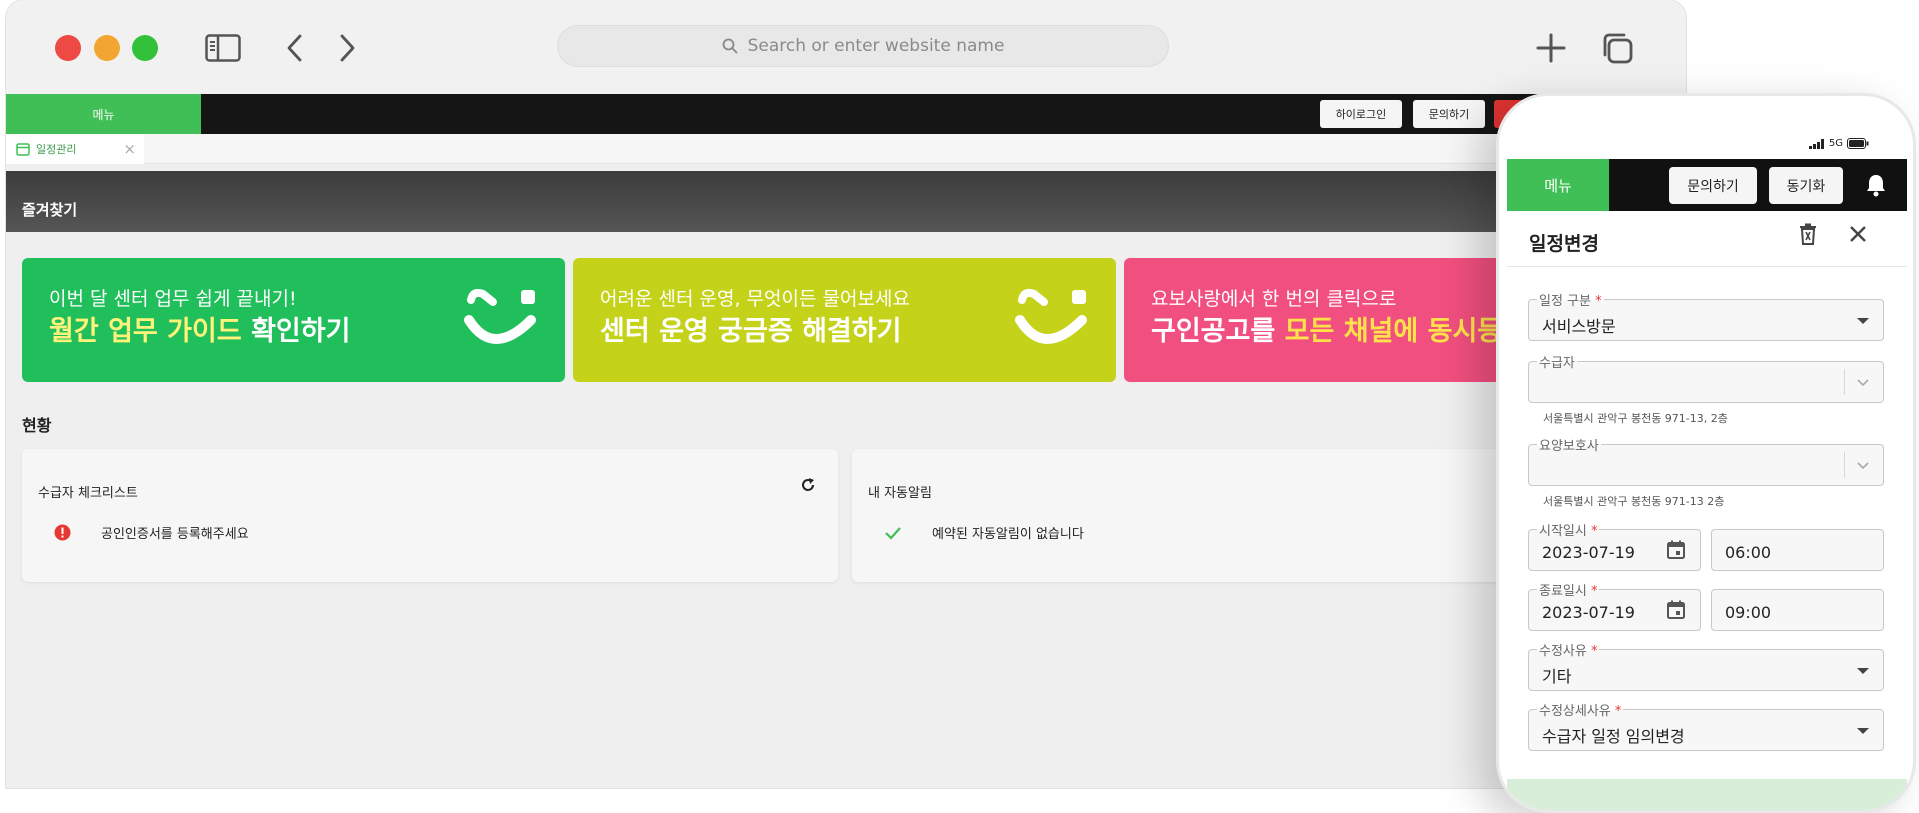 The height and width of the screenshot is (813, 1919). I want to click on top-navigation: 메뉴 하이로그인 문의하기, so click(846, 114).